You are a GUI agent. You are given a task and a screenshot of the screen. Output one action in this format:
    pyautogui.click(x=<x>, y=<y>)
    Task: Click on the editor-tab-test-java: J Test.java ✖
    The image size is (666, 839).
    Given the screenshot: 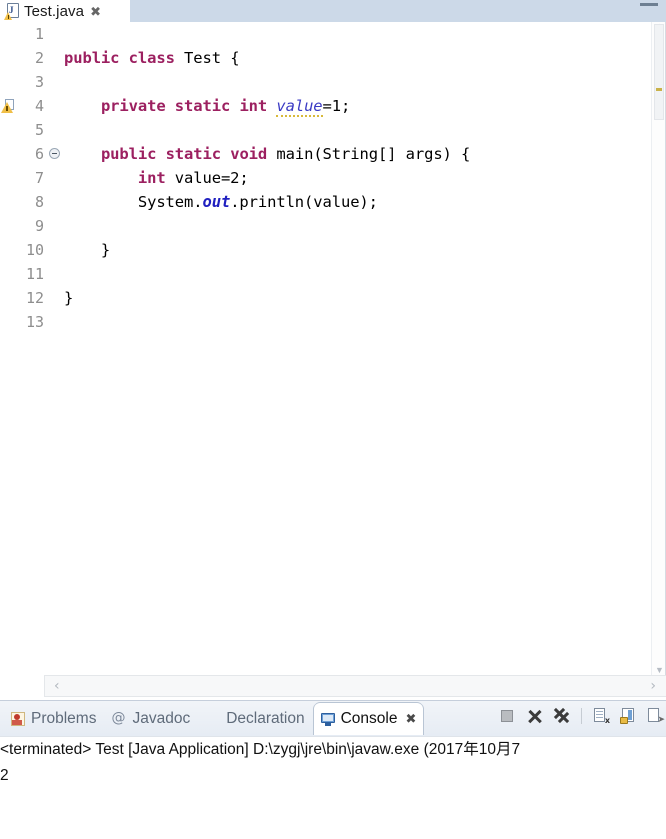 What is the action you would take?
    pyautogui.click(x=65, y=11)
    